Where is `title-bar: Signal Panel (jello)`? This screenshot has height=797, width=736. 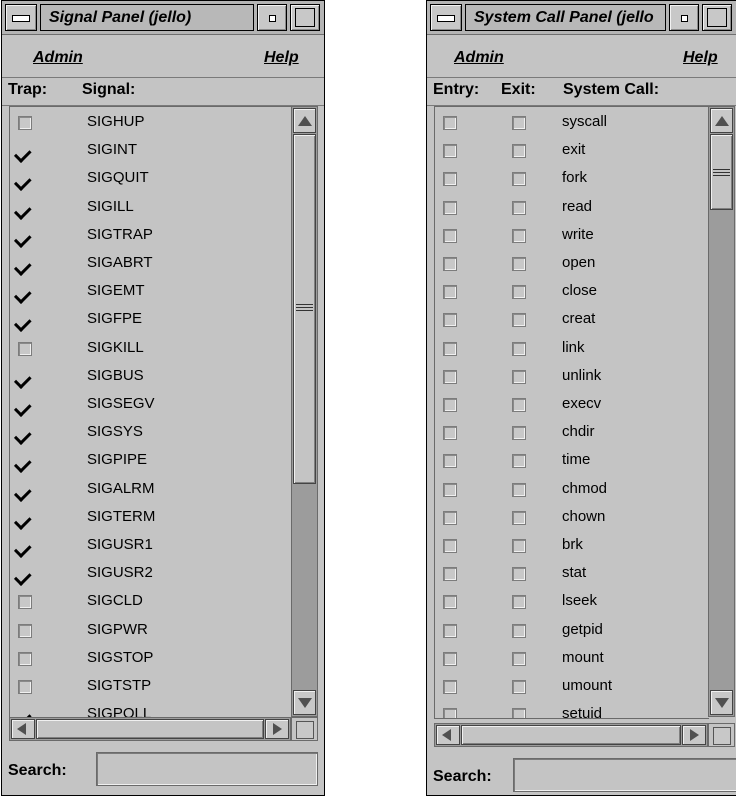
title-bar: Signal Panel (jello) is located at coordinates (163, 18).